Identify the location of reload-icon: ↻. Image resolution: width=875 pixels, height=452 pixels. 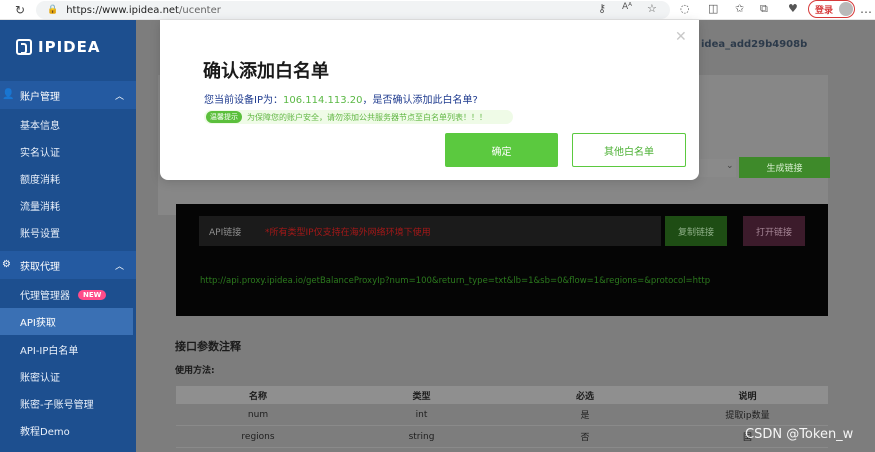
(20, 10).